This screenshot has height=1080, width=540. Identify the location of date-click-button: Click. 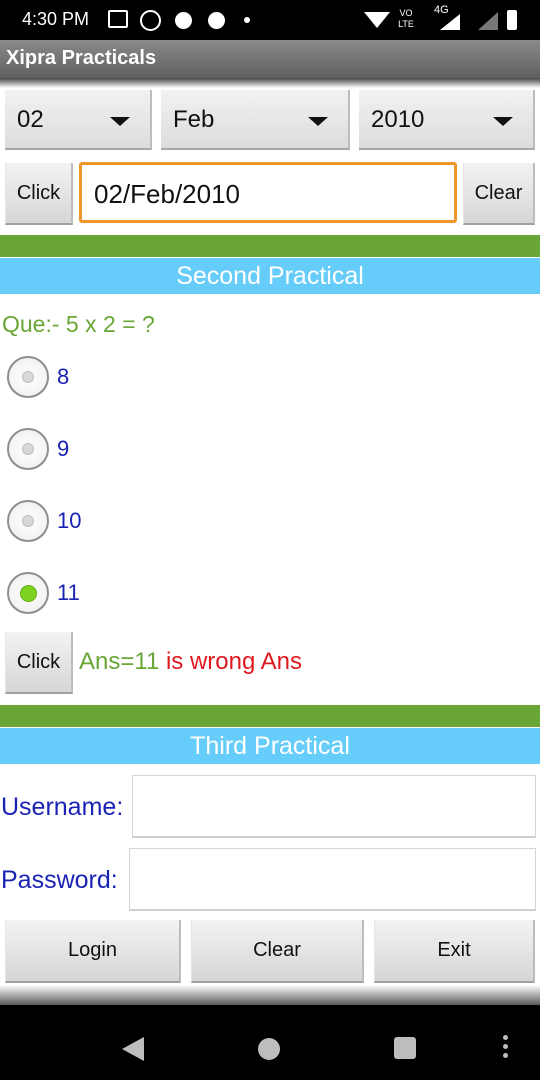
(39, 194).